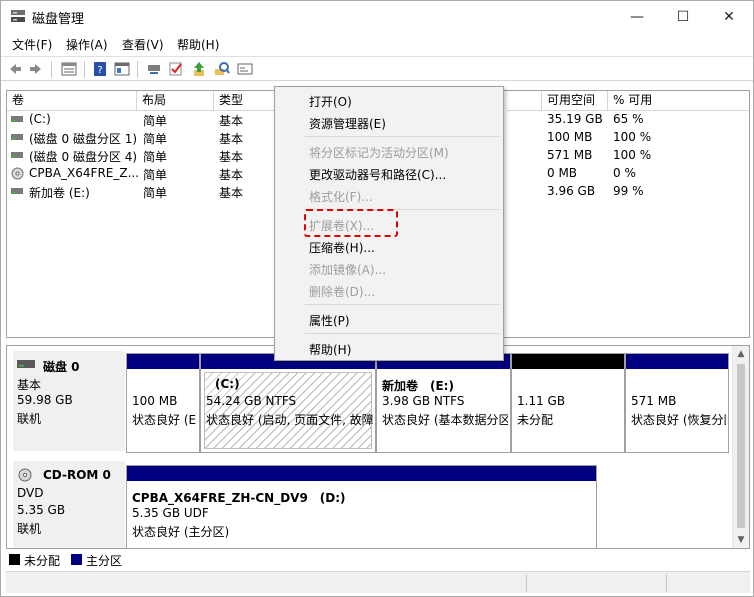  I want to click on checkmark-icon, so click(176, 69).